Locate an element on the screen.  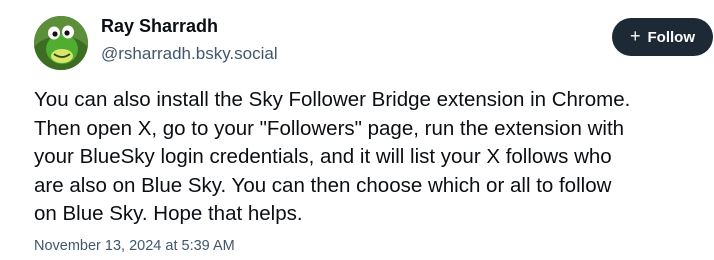
green-dinosaur-avatar-icon is located at coordinates (61, 43).